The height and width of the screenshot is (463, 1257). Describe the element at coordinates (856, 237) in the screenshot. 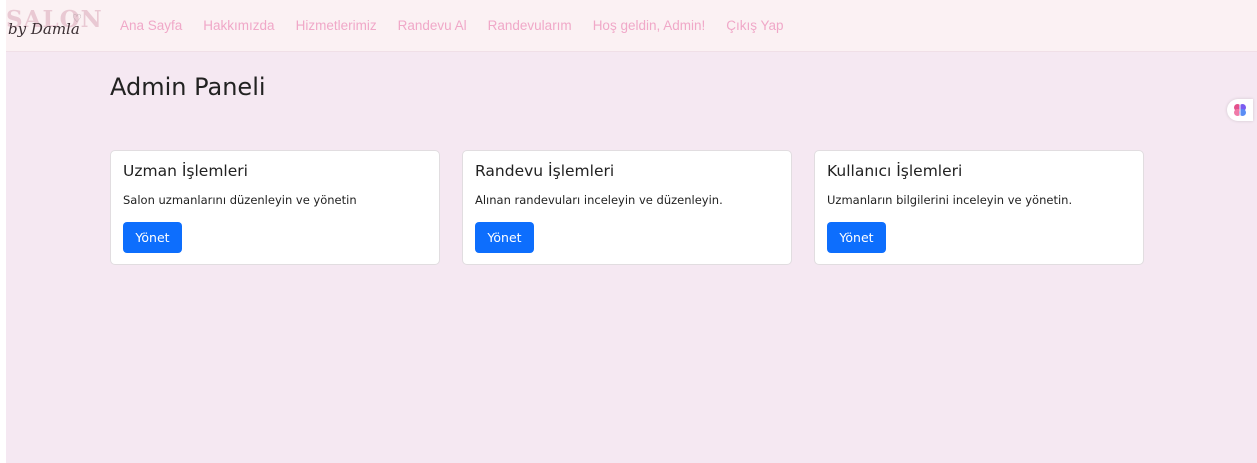

I see `manage-users-button: Yönet` at that location.